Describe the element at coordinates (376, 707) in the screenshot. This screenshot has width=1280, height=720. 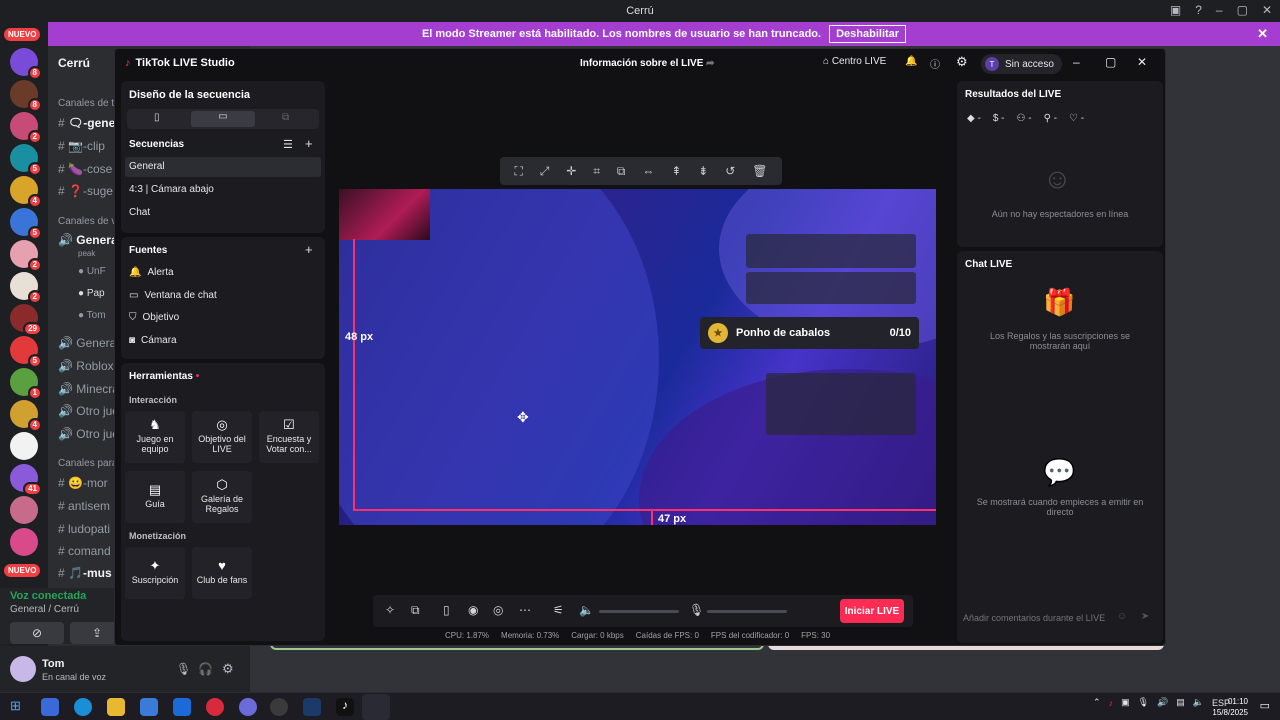
I see `tiktok-studio-active-icon` at that location.